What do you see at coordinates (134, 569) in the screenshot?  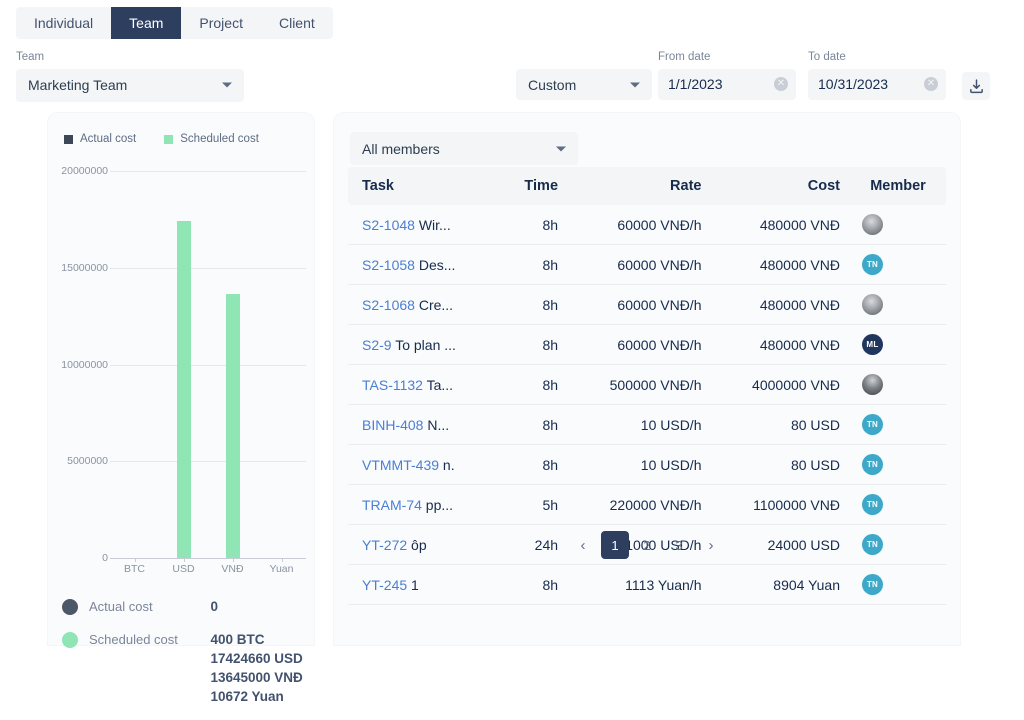 I see `x-axis-tick-label: BTC` at bounding box center [134, 569].